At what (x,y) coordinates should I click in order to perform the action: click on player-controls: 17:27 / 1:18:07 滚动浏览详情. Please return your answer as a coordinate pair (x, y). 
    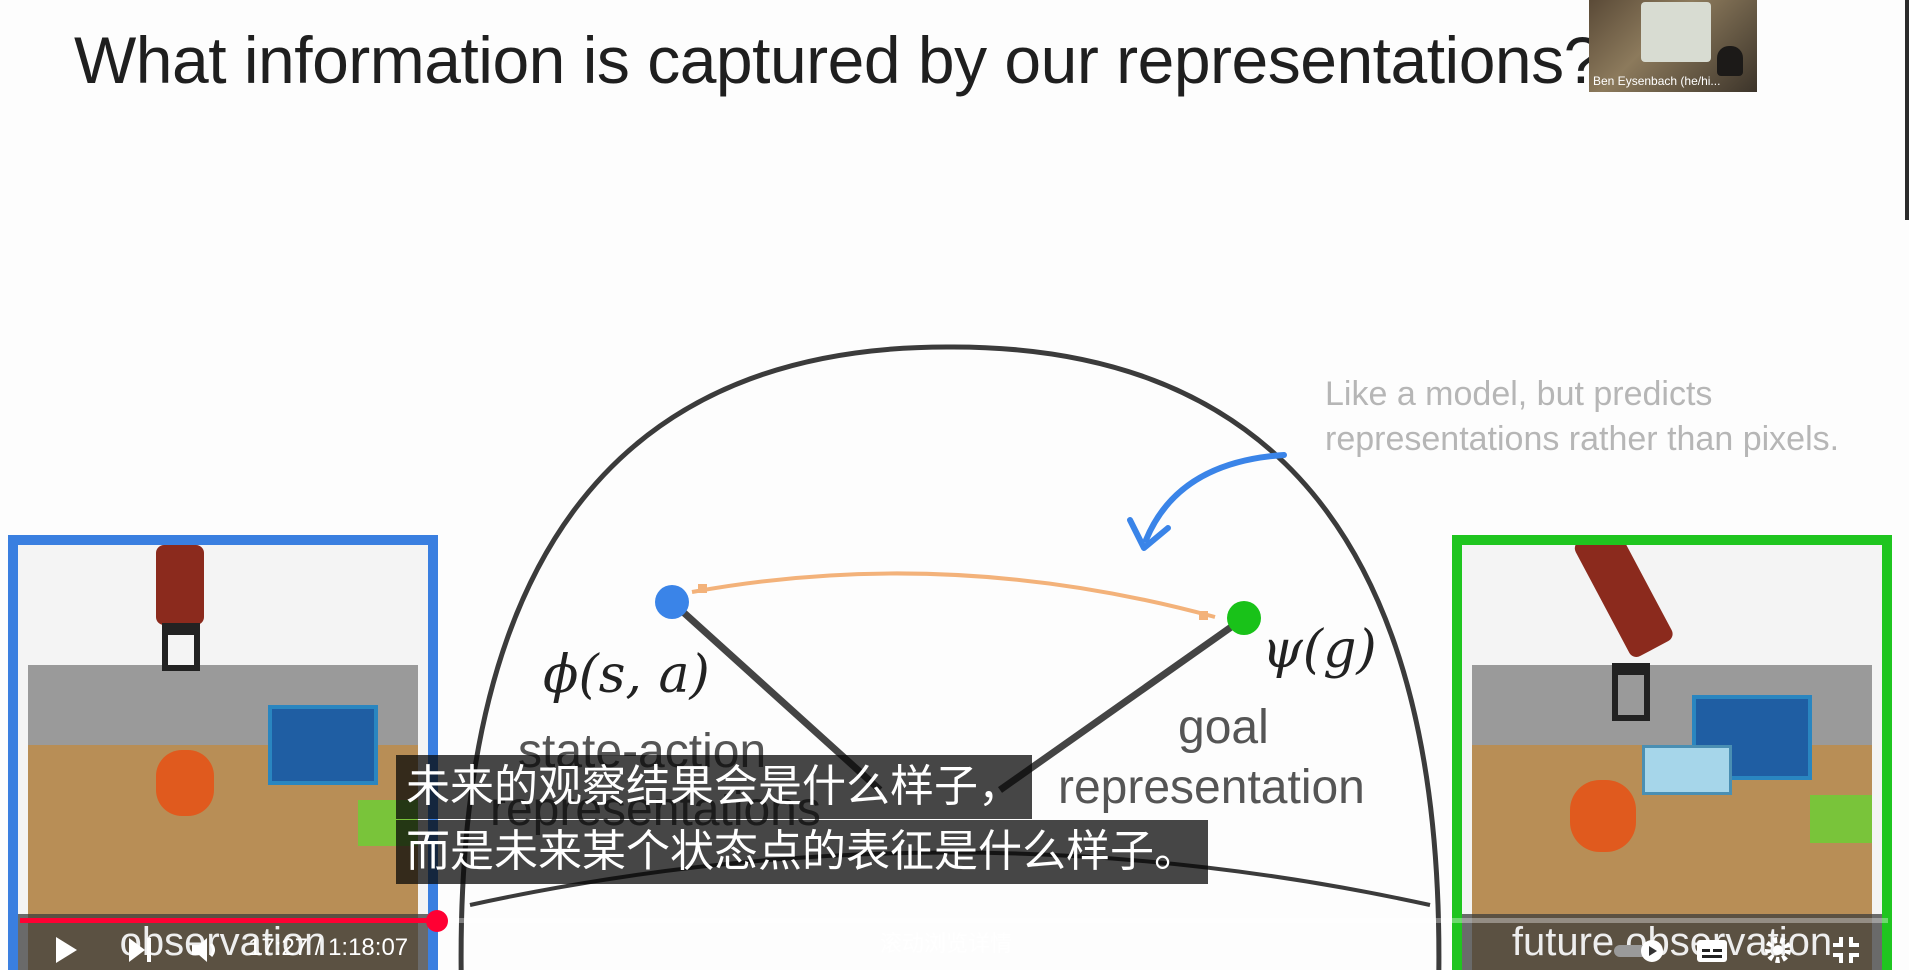
    Looking at the image, I should click on (954, 950).